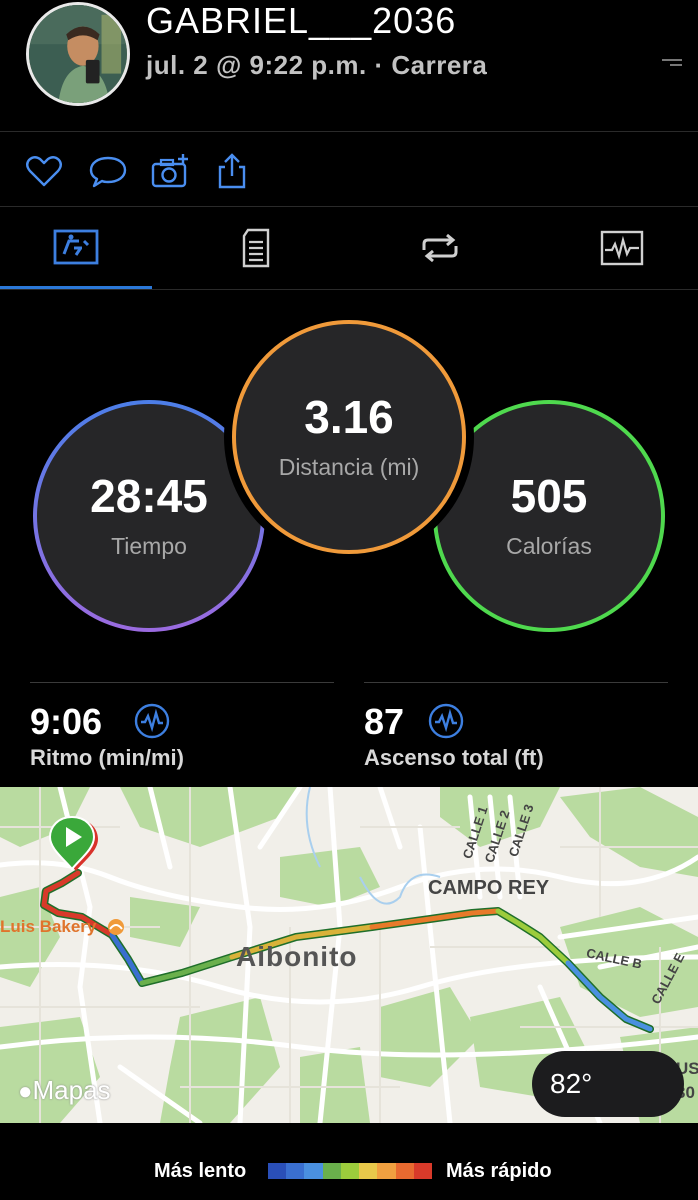  I want to click on map-label-bakery: Luis Bakery, so click(48, 926).